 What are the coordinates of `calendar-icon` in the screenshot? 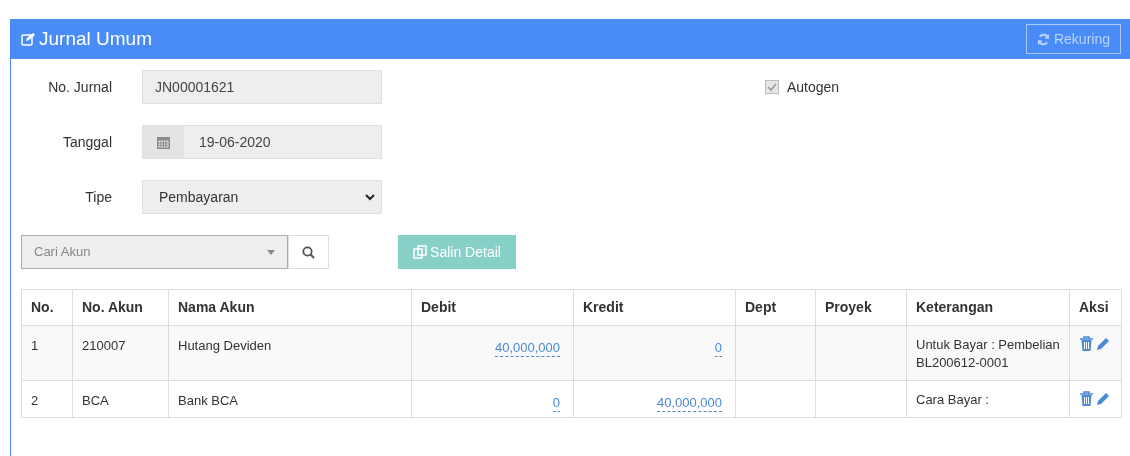 It's located at (163, 142).